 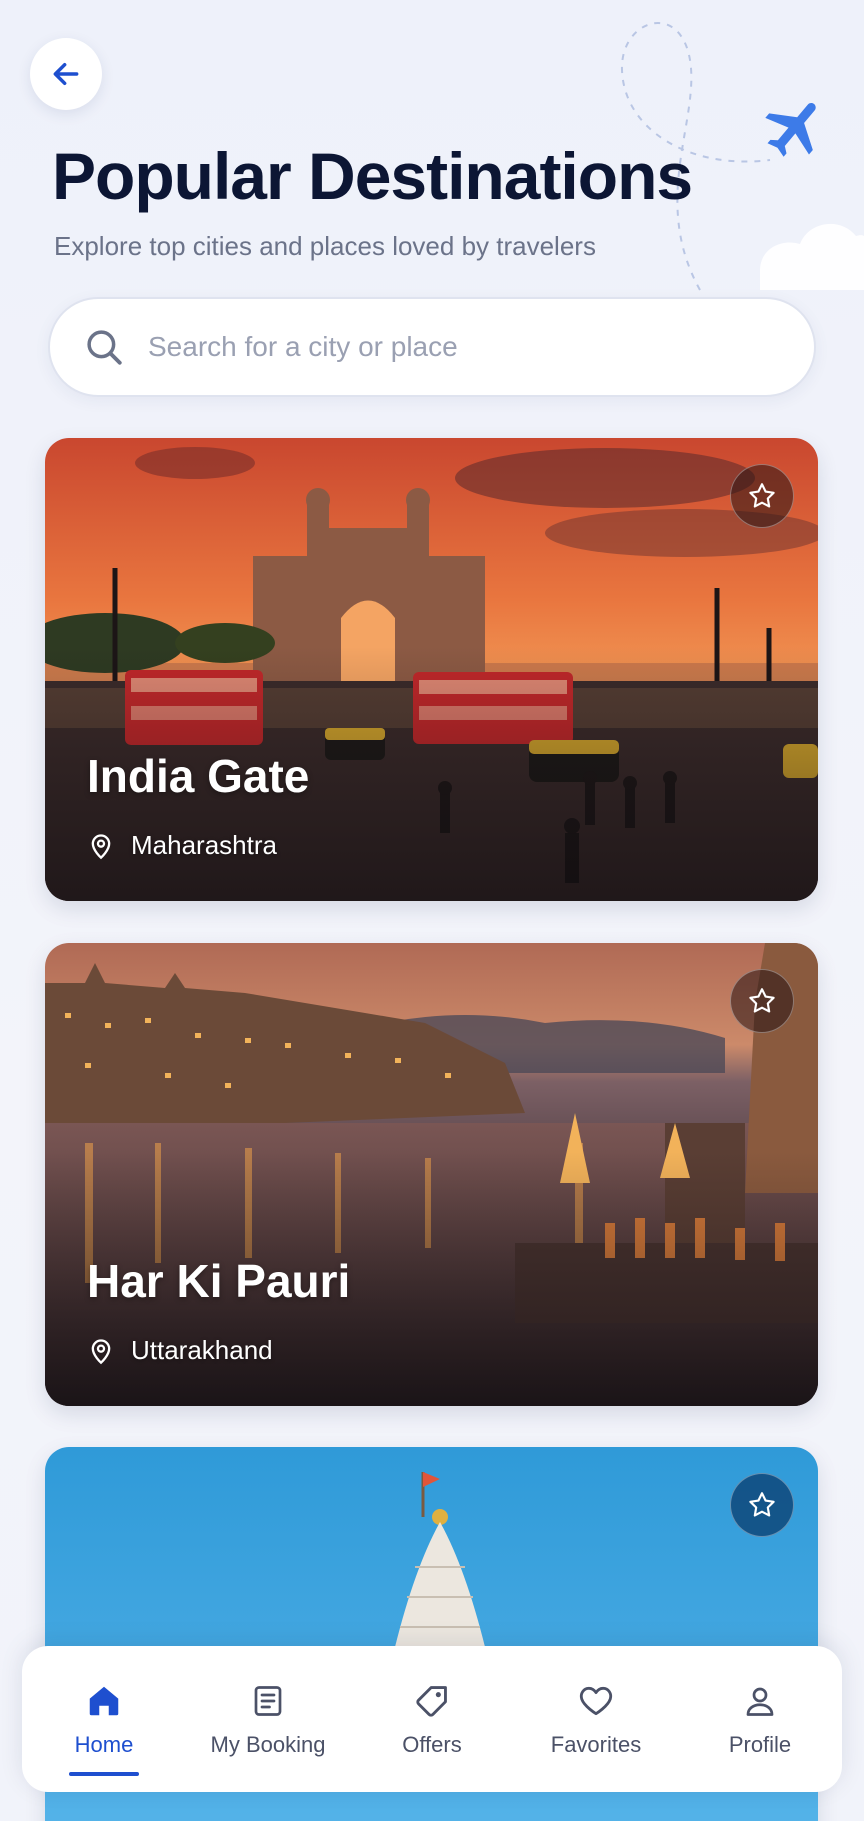 What do you see at coordinates (198, 776) in the screenshot?
I see `destination-name: India Gate` at bounding box center [198, 776].